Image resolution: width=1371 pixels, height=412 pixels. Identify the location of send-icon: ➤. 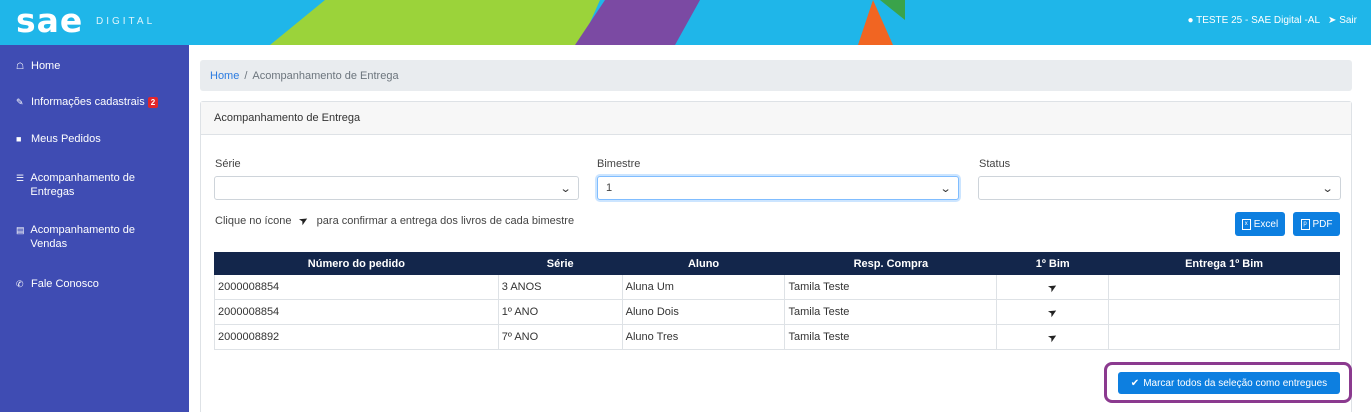
(304, 221).